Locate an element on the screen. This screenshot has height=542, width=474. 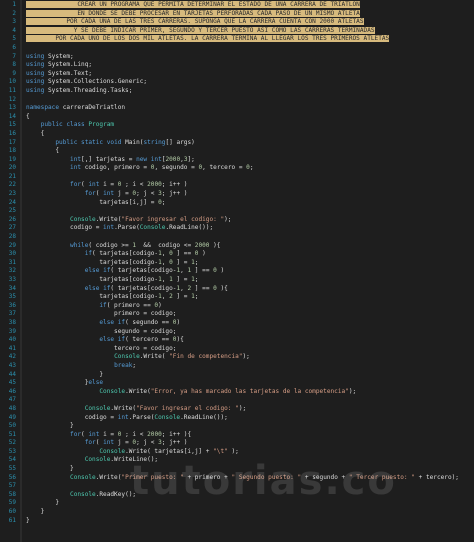
code-line: 30 if( tarjetas[codigo-1, 0 ] == 0 ) is located at coordinates (237, 254).